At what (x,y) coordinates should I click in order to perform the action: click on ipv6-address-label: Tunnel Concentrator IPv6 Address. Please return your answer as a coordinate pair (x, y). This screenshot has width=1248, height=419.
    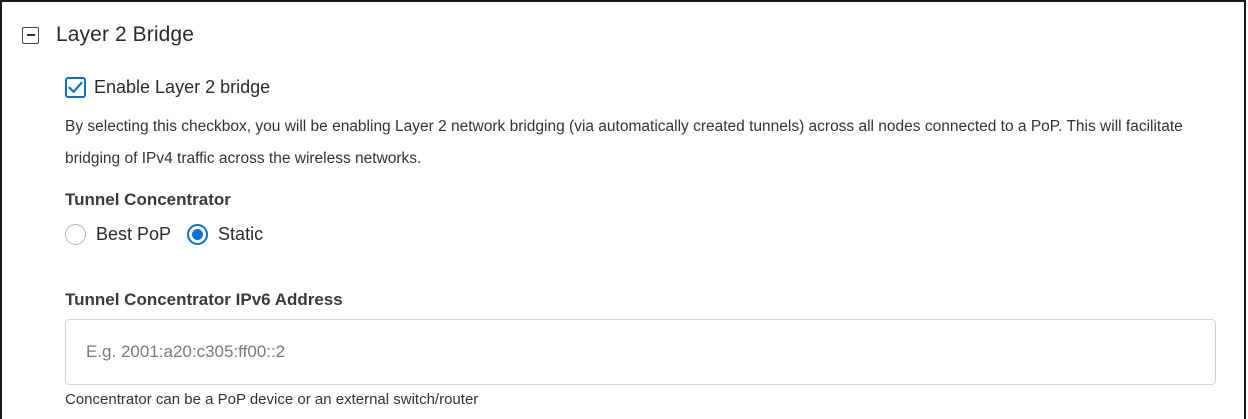
    Looking at the image, I should click on (204, 299).